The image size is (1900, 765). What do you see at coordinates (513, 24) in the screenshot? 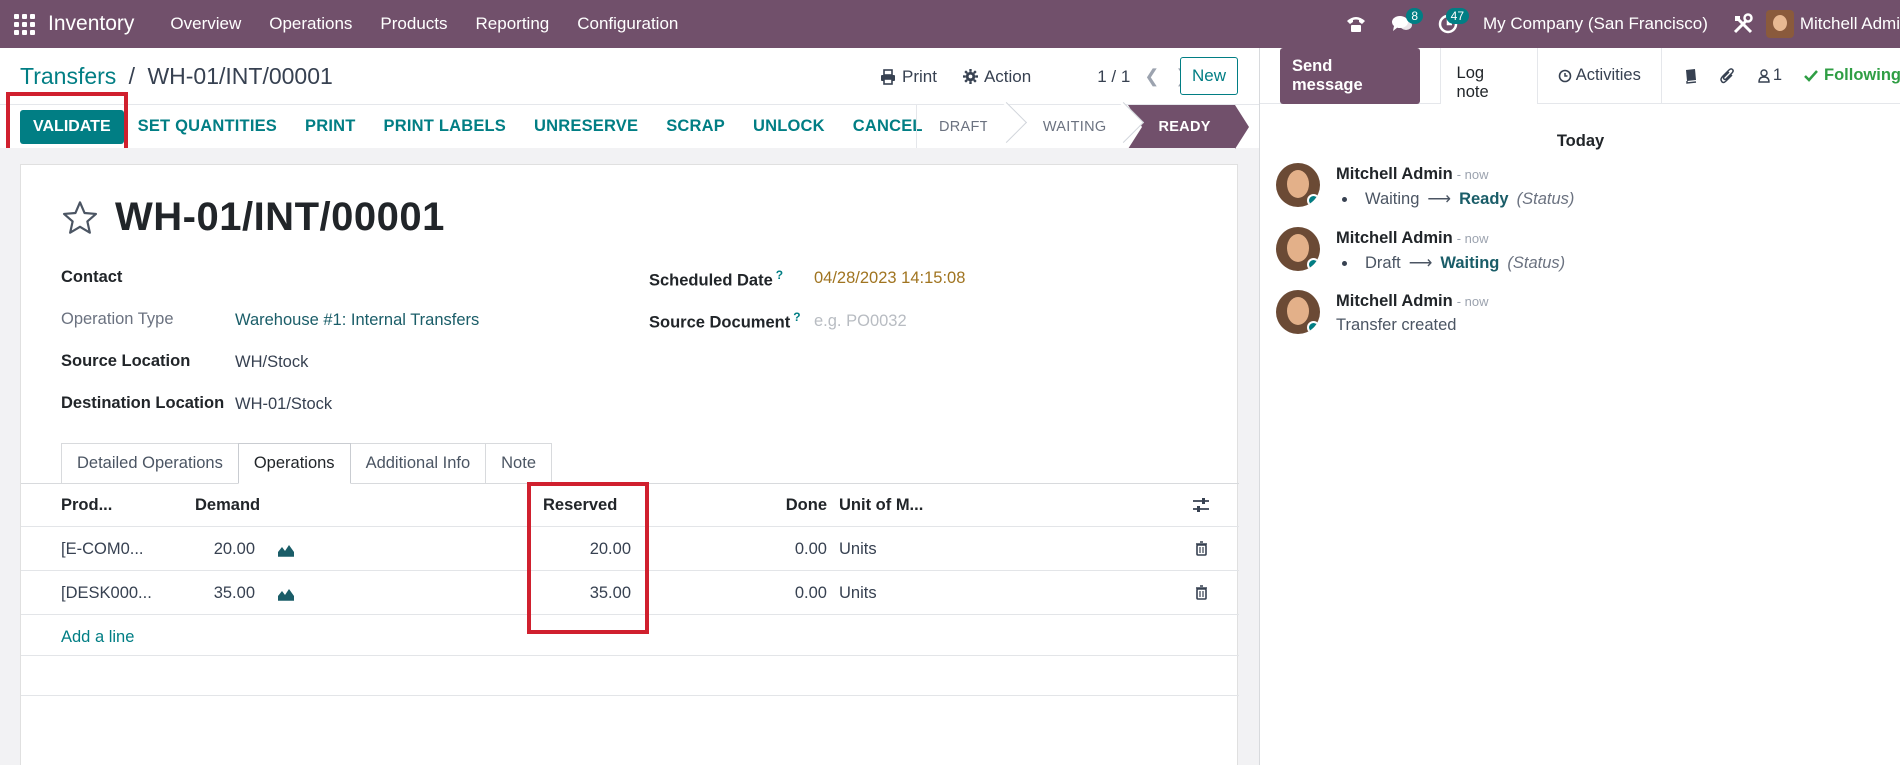
I see `menu-reporting: Reporting` at bounding box center [513, 24].